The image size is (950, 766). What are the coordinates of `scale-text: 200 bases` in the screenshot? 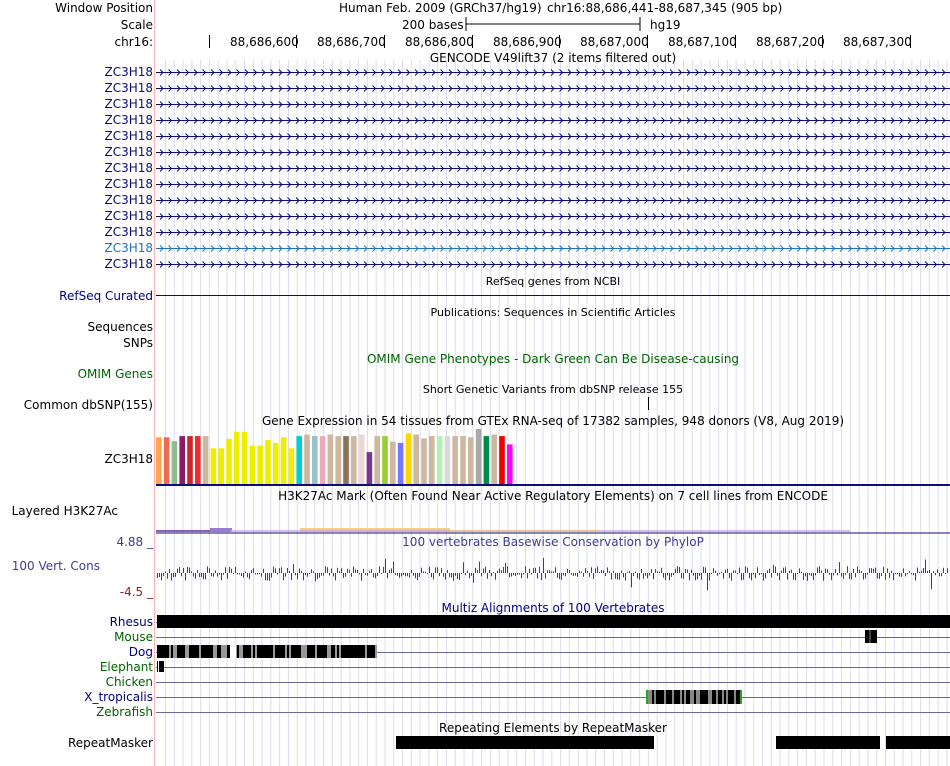 It's located at (433, 25).